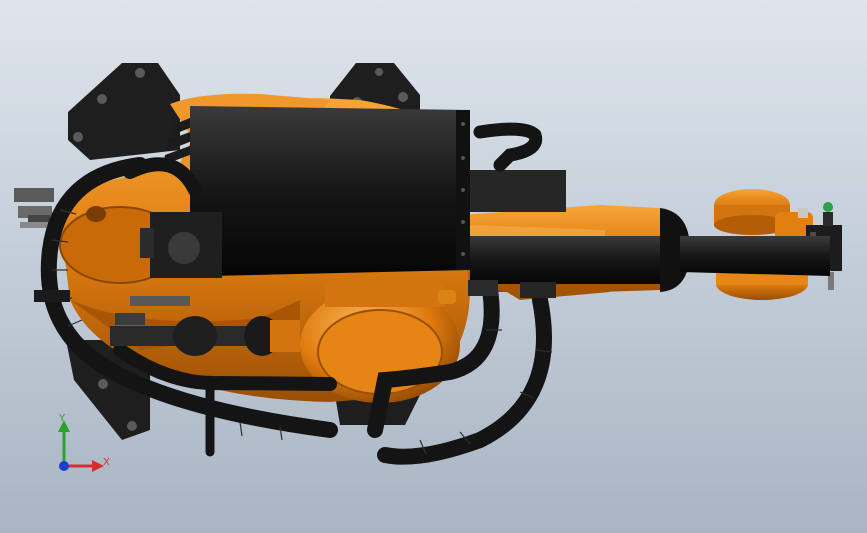 The width and height of the screenshot is (867, 533). What do you see at coordinates (62, 418) in the screenshot?
I see `y-axis-label: Y` at bounding box center [62, 418].